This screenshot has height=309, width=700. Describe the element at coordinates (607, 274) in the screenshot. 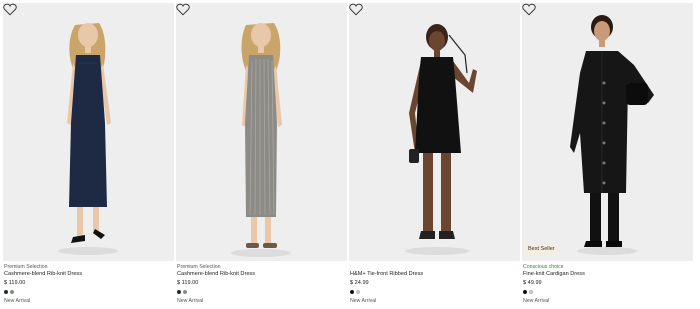

I see `product-title: Fine-knit Cardigan Dress` at that location.